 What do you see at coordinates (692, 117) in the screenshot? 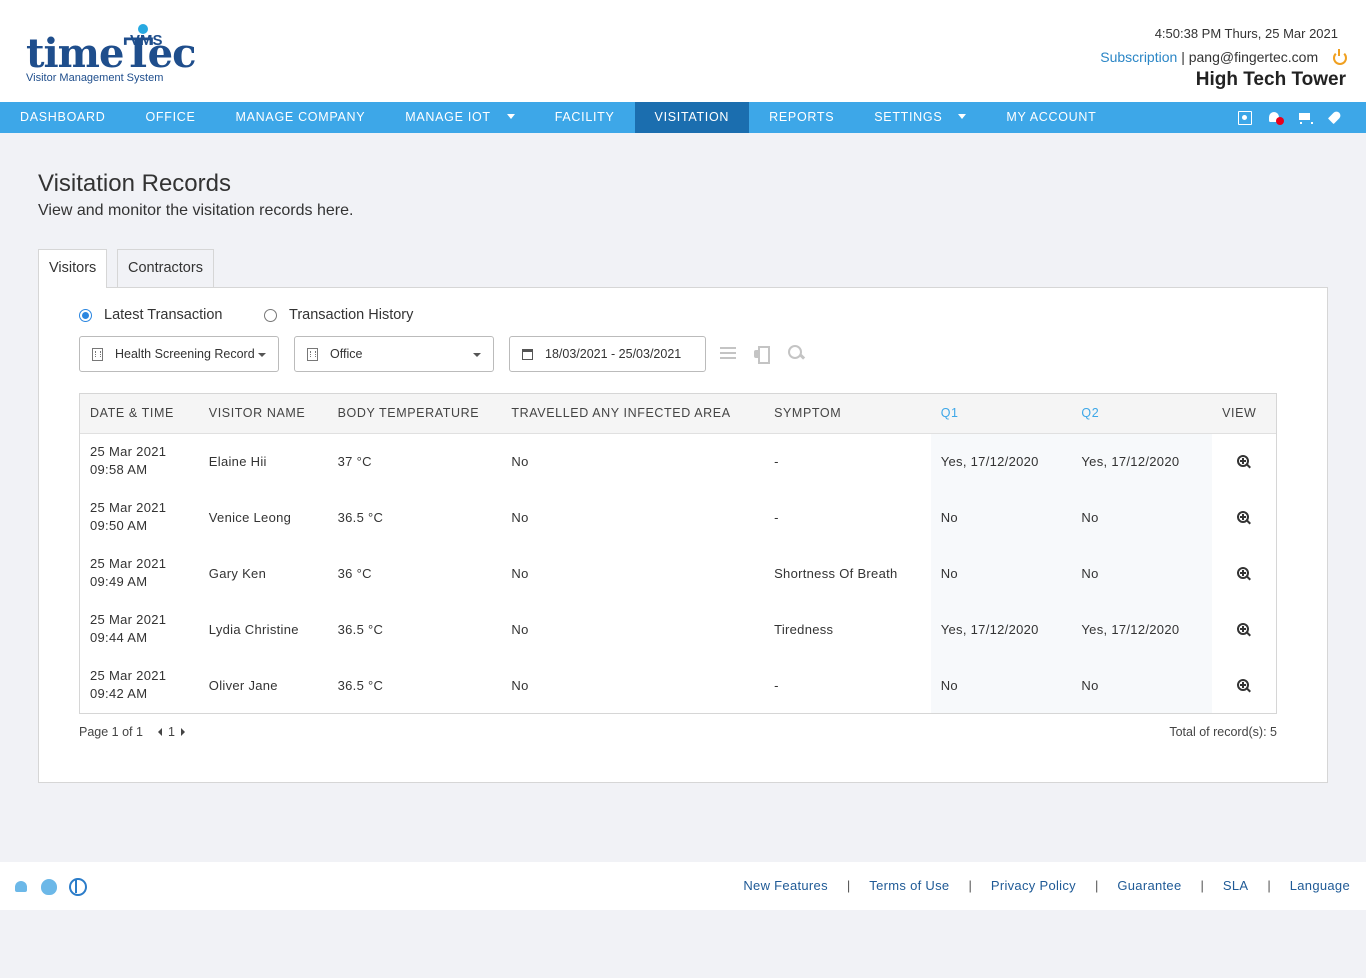
I see `nav-visitation: VISITATION` at bounding box center [692, 117].